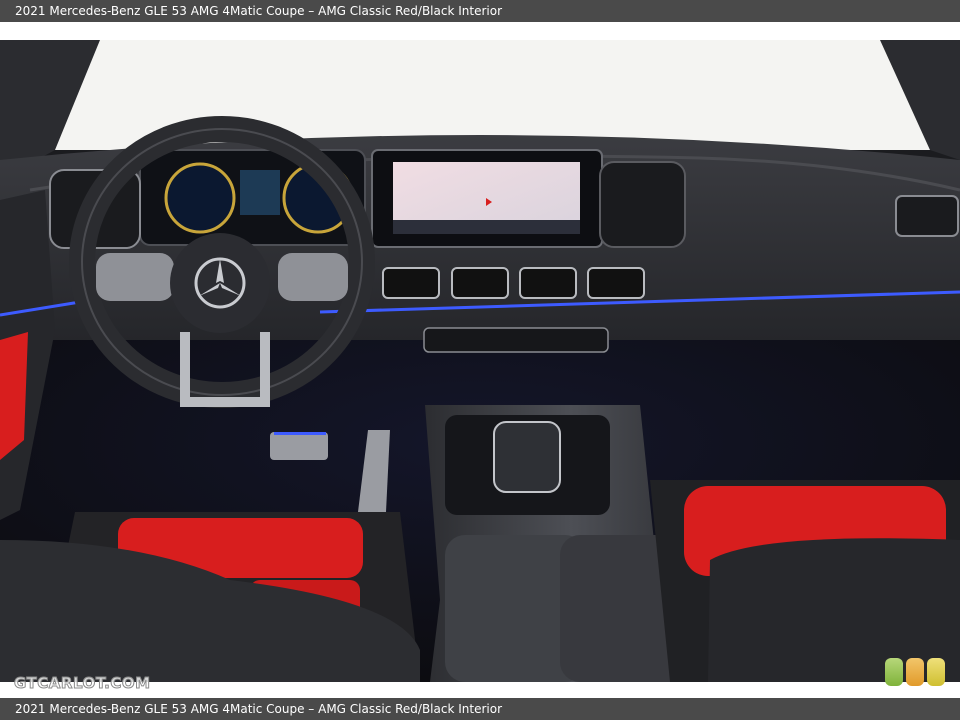 The image size is (960, 720). What do you see at coordinates (82, 683) in the screenshot?
I see `watermark: GTCARLOT.COM` at bounding box center [82, 683].